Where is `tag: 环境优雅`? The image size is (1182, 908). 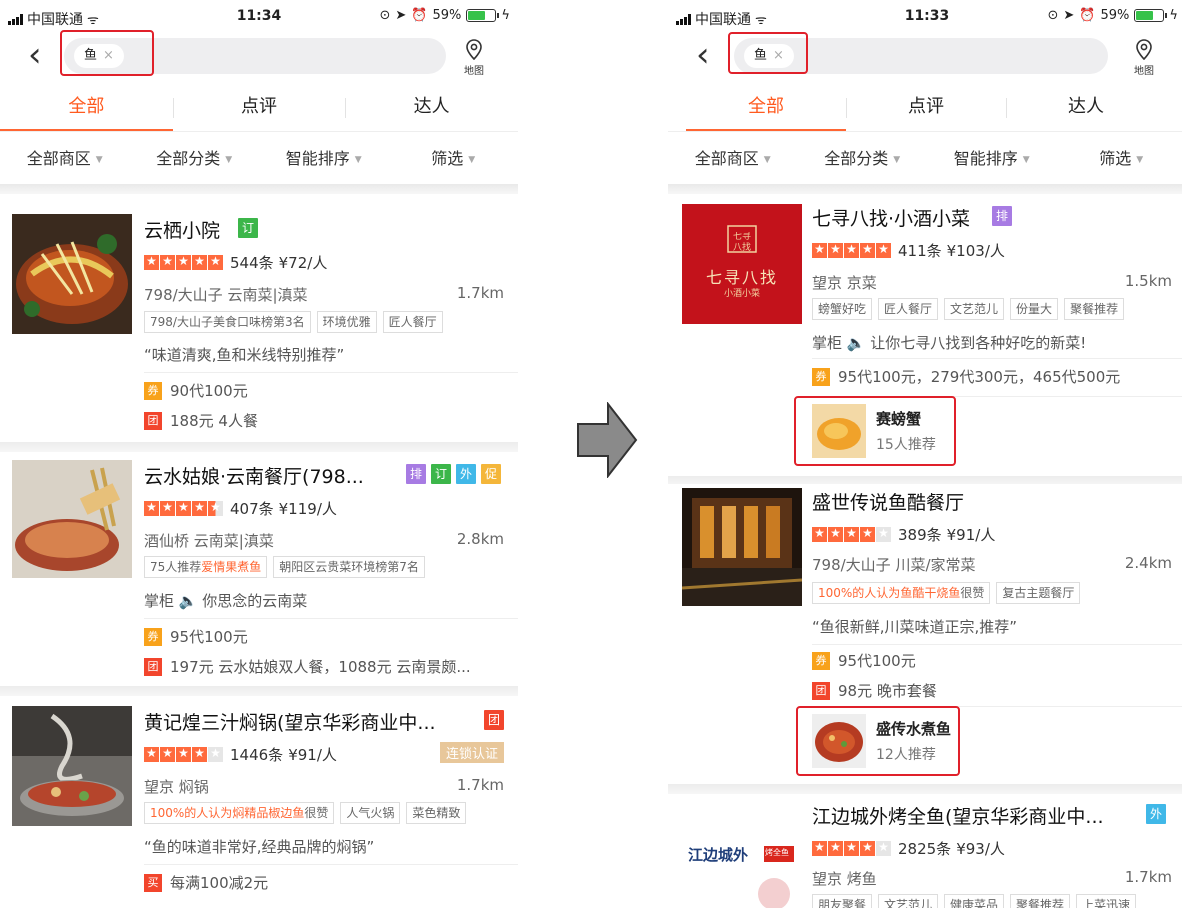 tag: 环境优雅 is located at coordinates (346, 322).